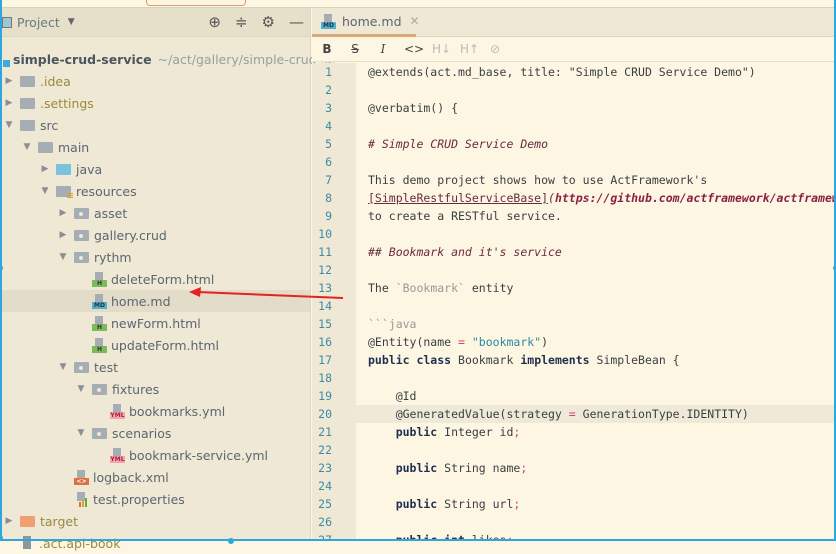 Image resolution: width=836 pixels, height=554 pixels. What do you see at coordinates (574, 270) in the screenshot?
I see `code-line: 12` at bounding box center [574, 270].